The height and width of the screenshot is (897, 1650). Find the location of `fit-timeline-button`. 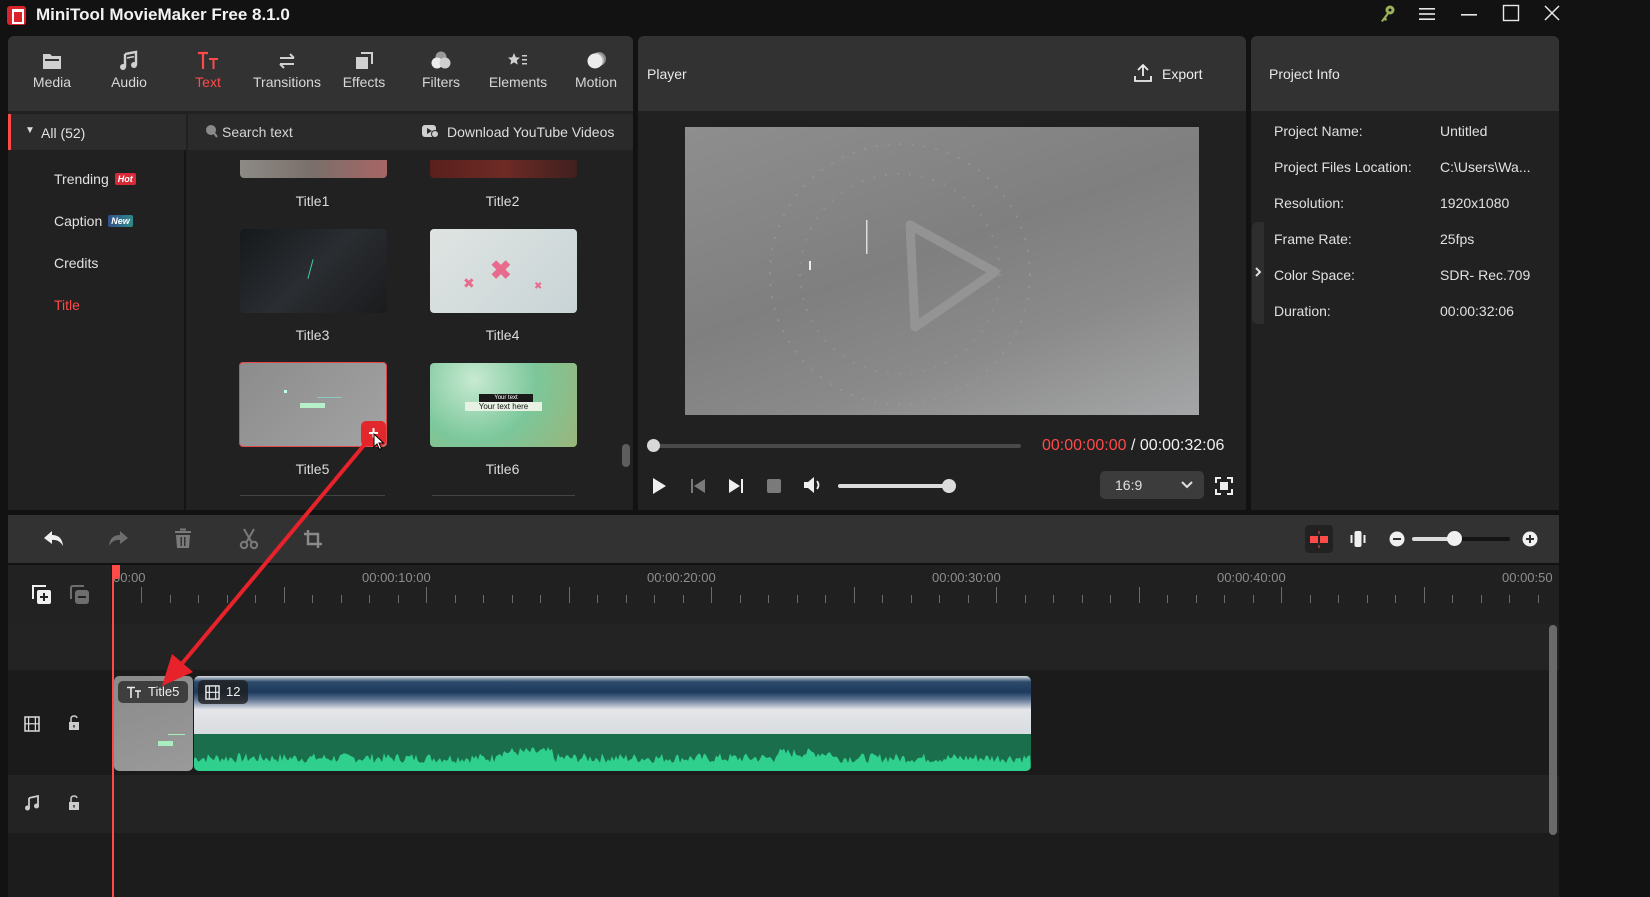

fit-timeline-button is located at coordinates (1358, 541).